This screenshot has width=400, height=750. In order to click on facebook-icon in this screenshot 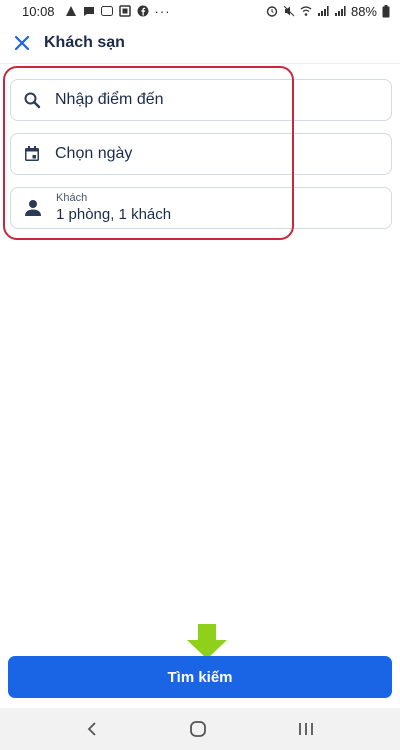, I will do `click(143, 11)`.